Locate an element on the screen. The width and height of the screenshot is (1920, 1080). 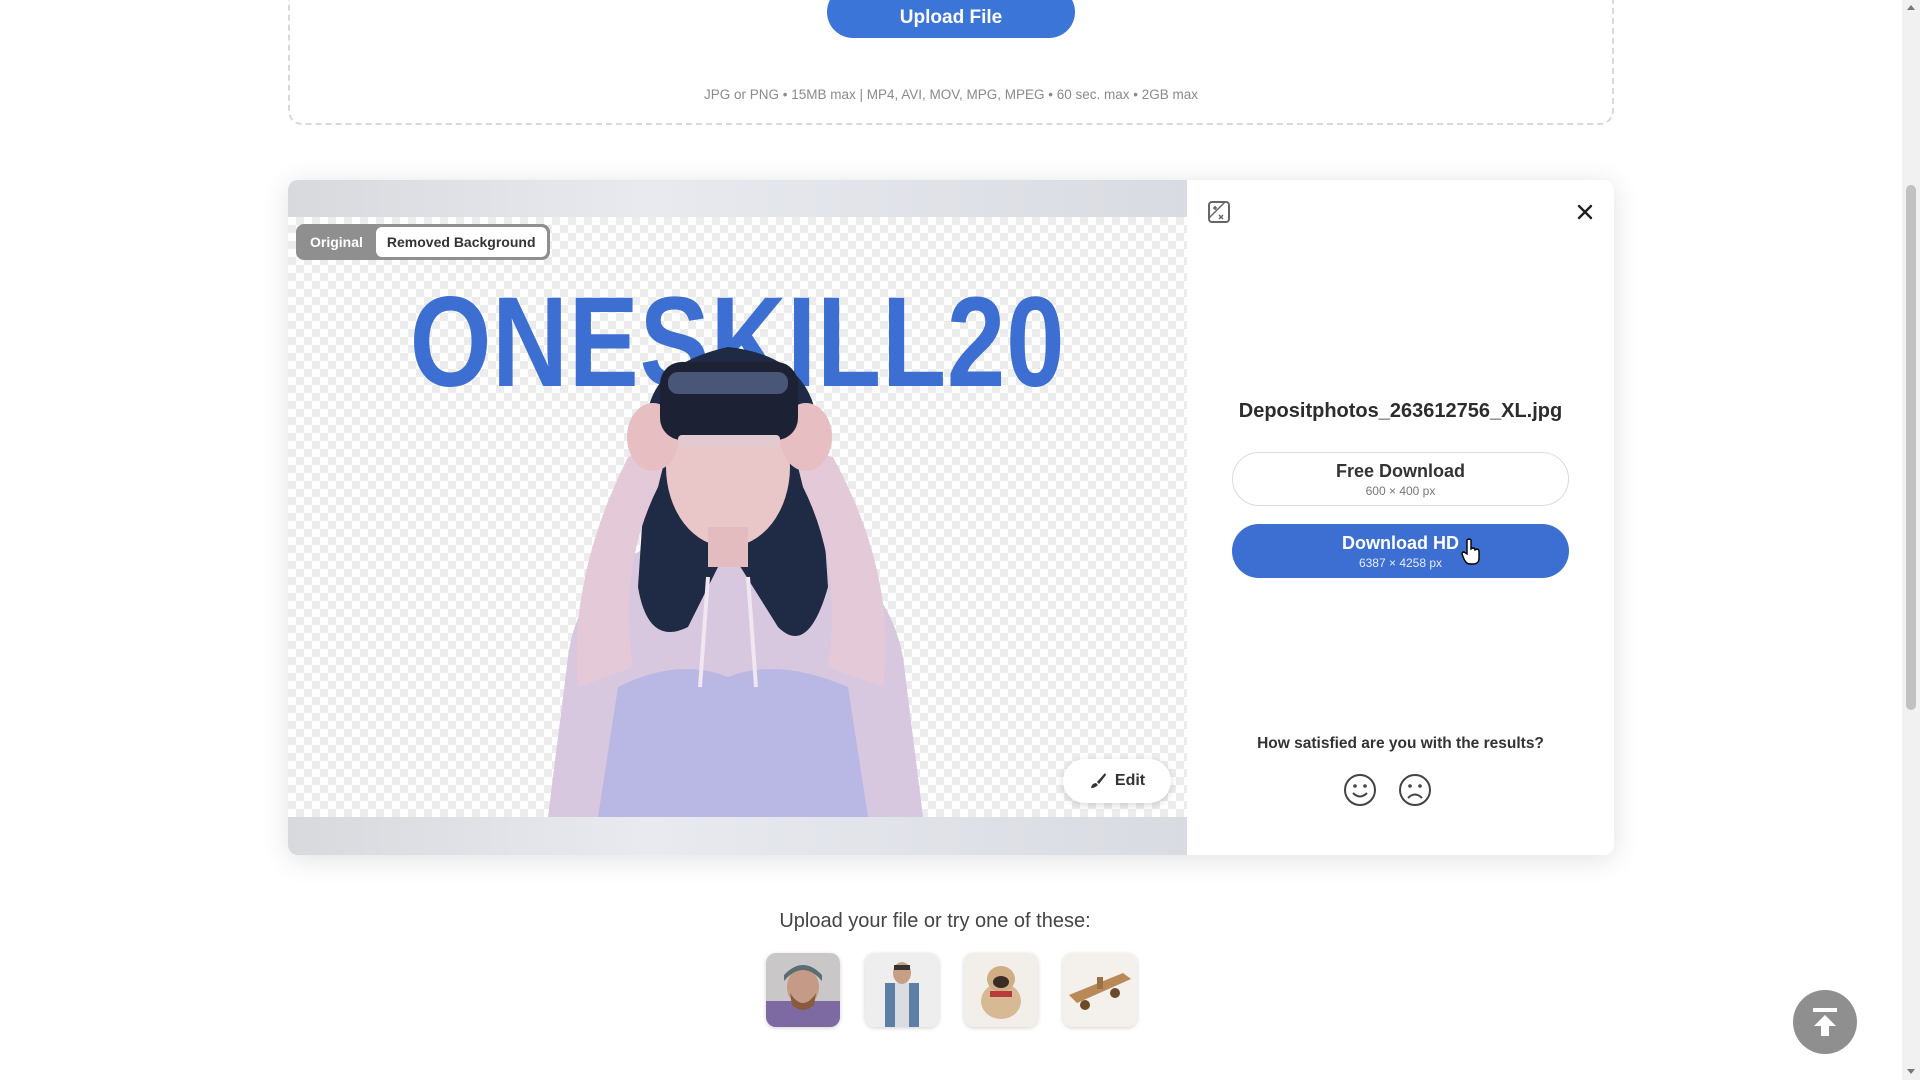
edit-label: Edit is located at coordinates (1130, 780).